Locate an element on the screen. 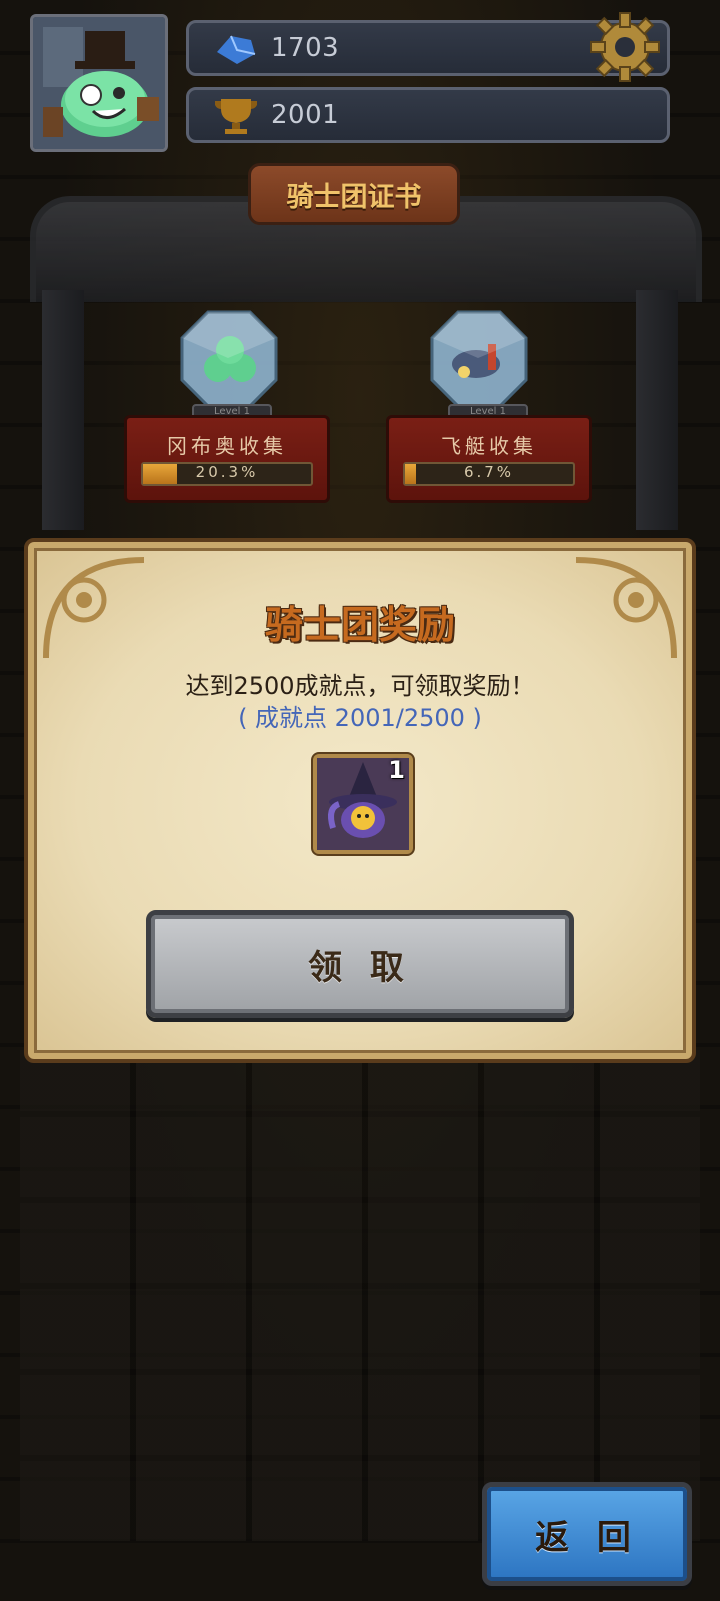  collection-percent: 20.3% is located at coordinates (227, 472).